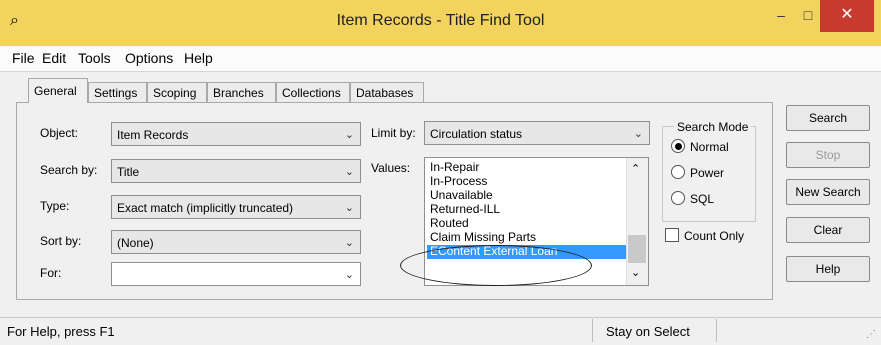 The width and height of the screenshot is (881, 345). Describe the element at coordinates (58, 90) in the screenshot. I see `tab-general: General` at that location.